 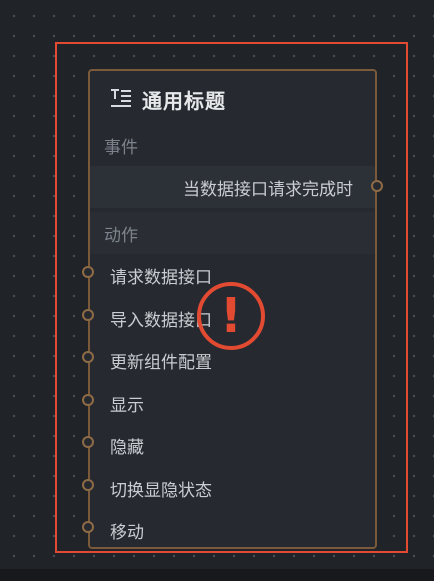 What do you see at coordinates (88, 357) in the screenshot?
I see `action-input-port-update-config` at bounding box center [88, 357].